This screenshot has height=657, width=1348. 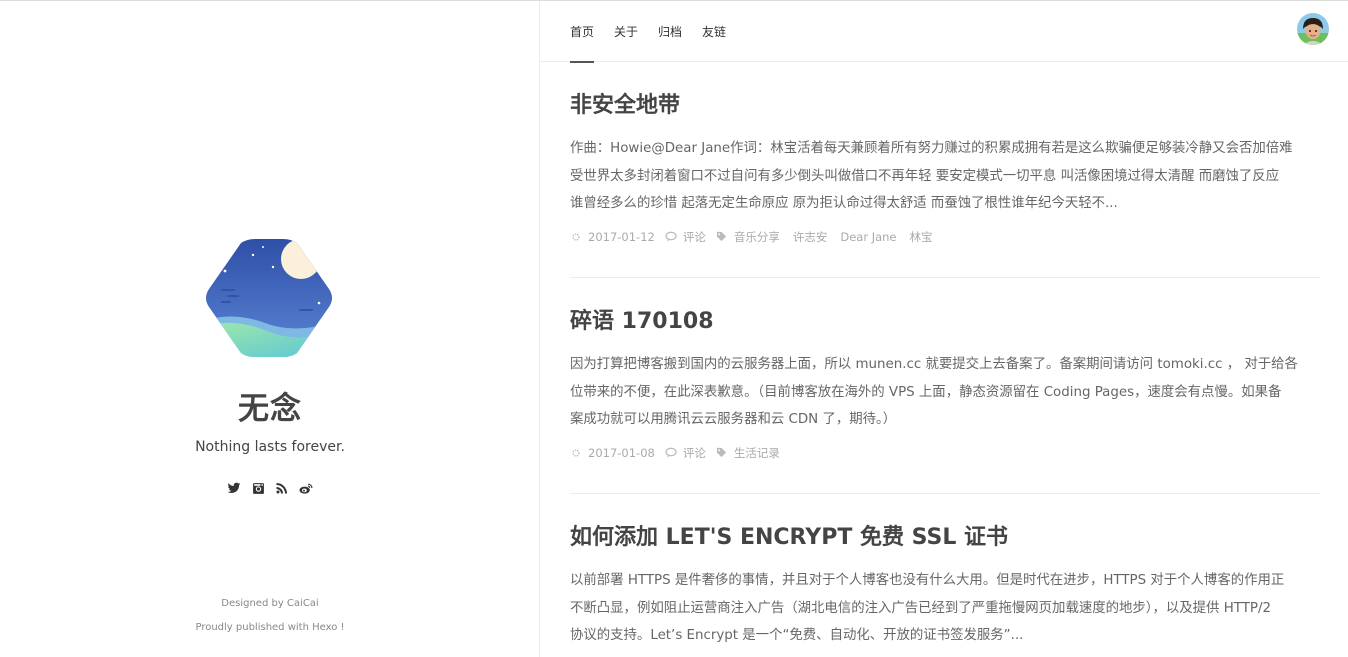 I want to click on post-date: 2017-01-12, so click(x=621, y=236).